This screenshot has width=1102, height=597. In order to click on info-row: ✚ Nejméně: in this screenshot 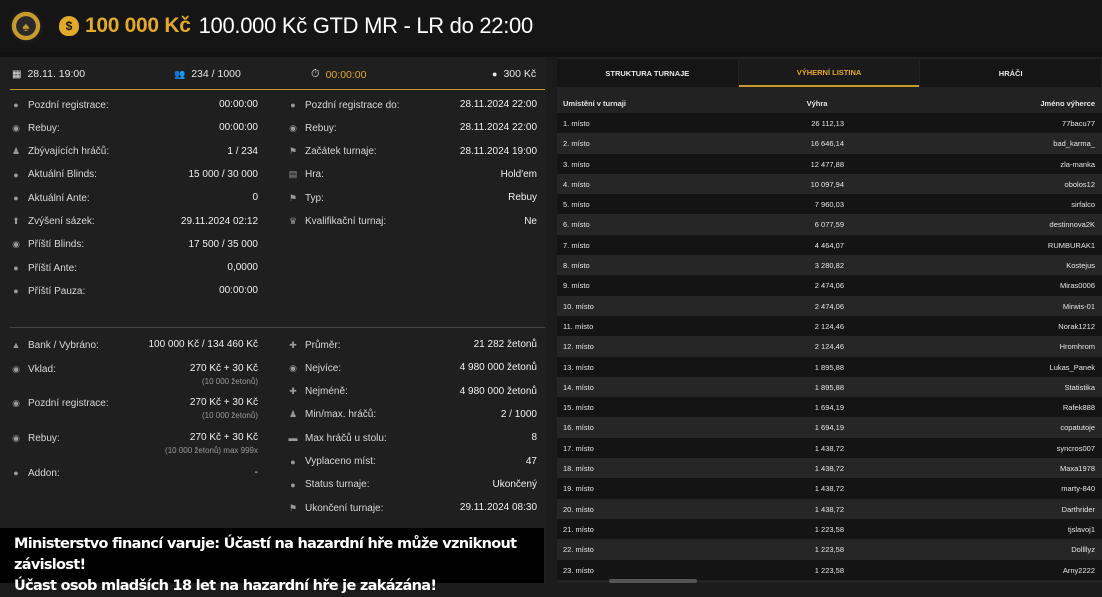, I will do `click(317, 392)`.